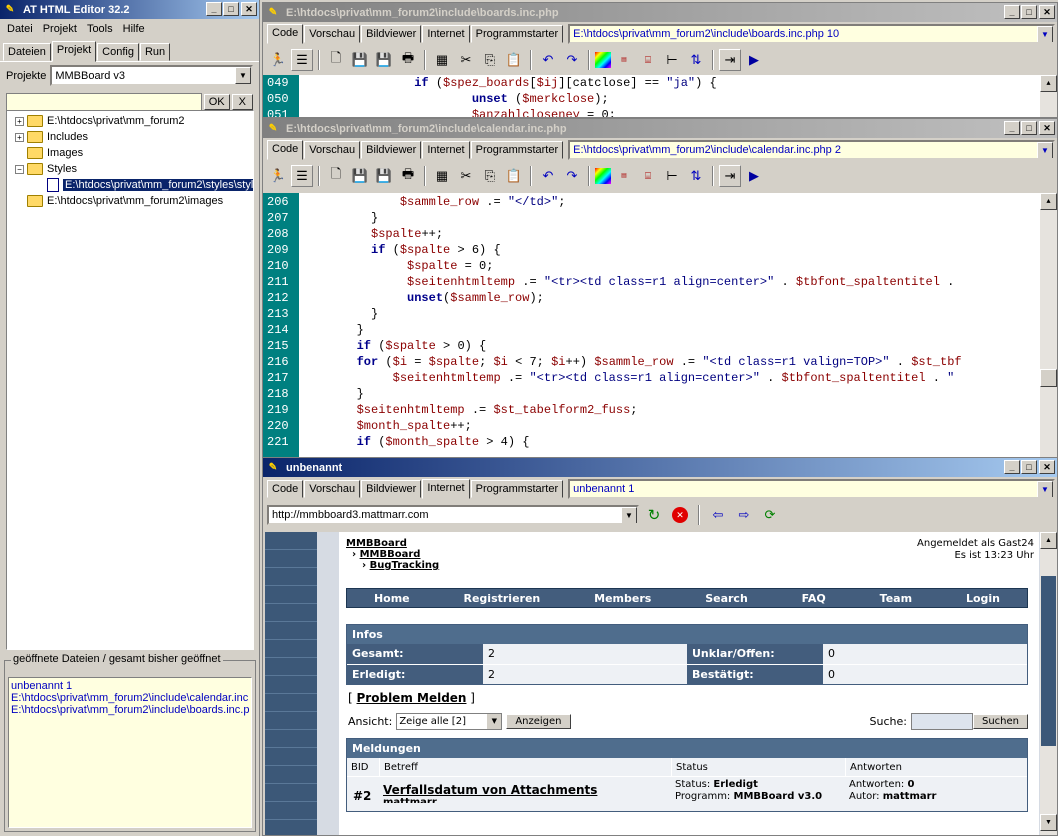 This screenshot has height=836, width=1058. I want to click on tab-config: Config, so click(118, 52).